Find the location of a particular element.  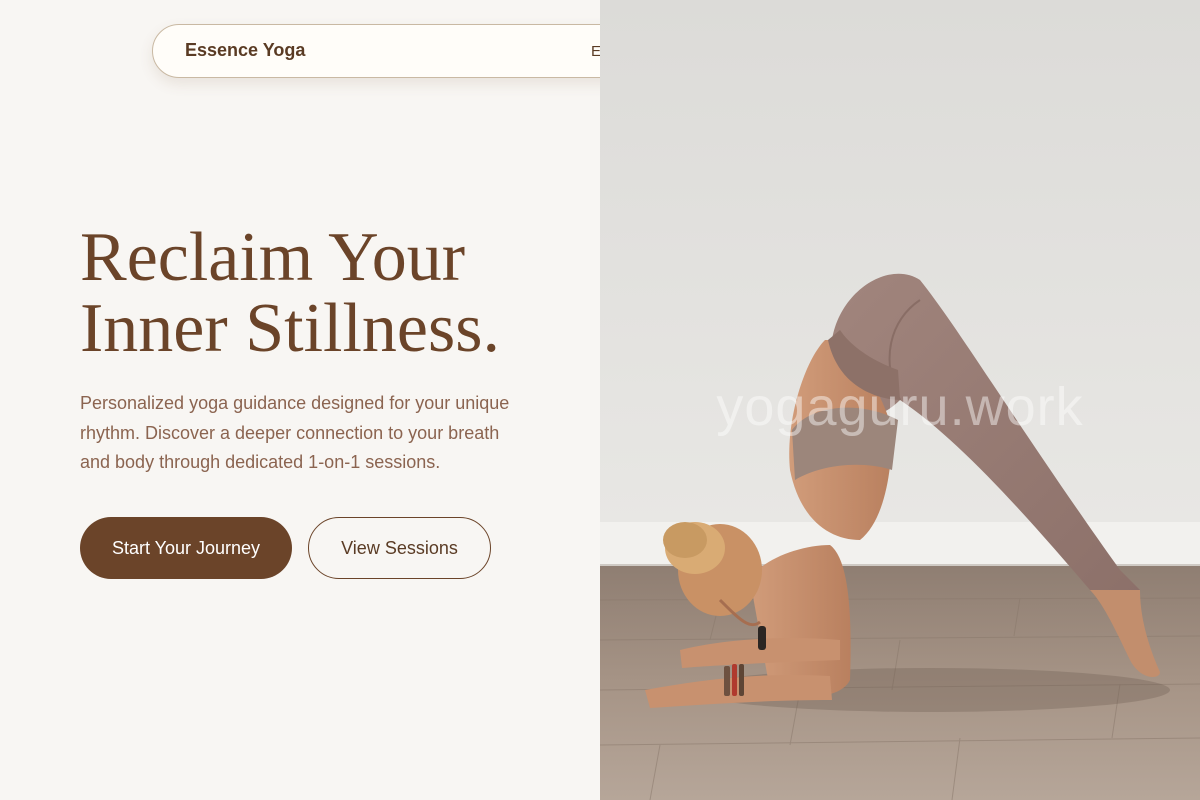

start-your-journey-button: Start Your Journey is located at coordinates (186, 548).